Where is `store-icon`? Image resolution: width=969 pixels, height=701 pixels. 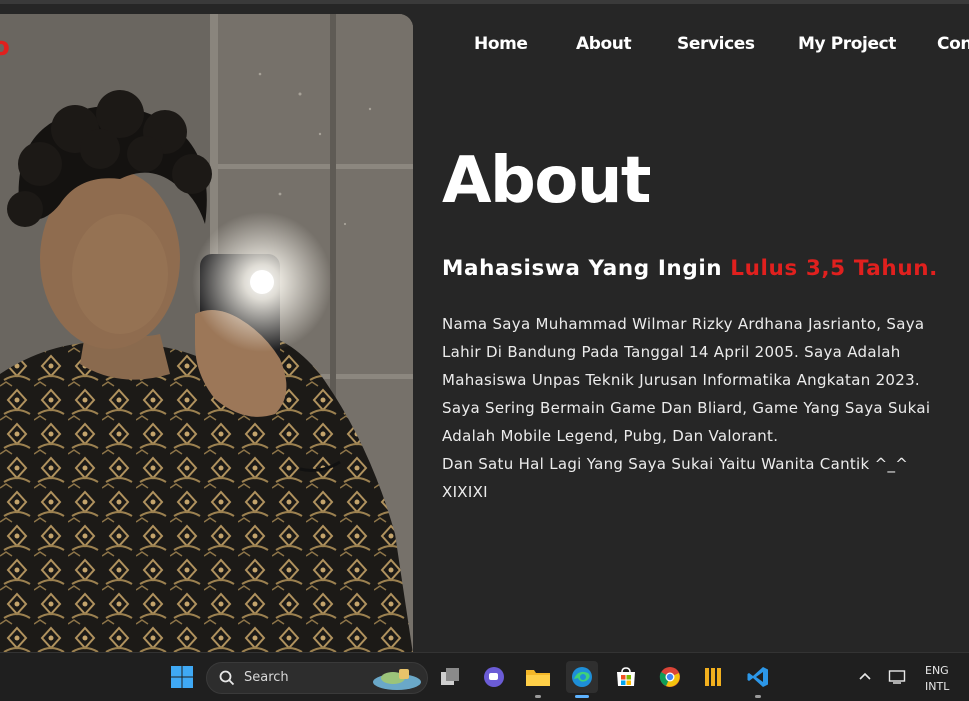 store-icon is located at coordinates (626, 677).